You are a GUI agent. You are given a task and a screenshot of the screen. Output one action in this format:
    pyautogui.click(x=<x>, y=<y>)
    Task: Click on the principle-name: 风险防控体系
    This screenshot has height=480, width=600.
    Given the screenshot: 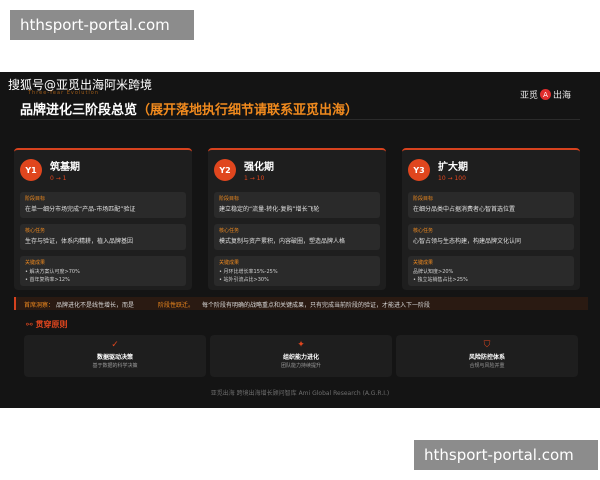 What is the action you would take?
    pyautogui.click(x=486, y=357)
    